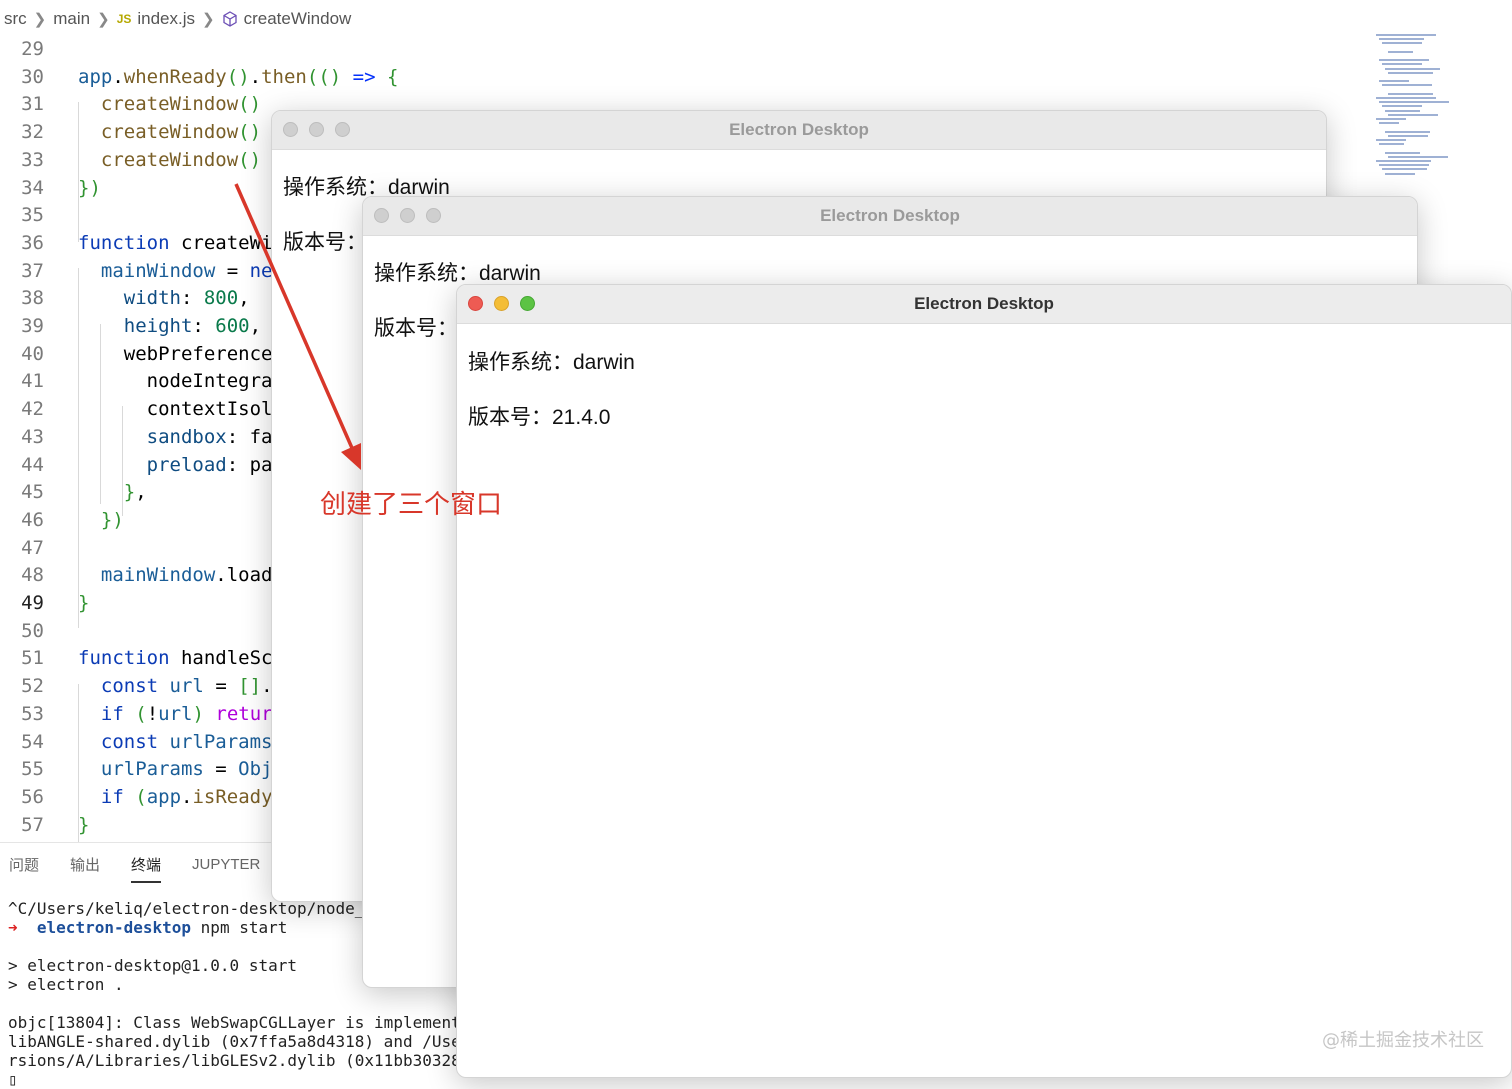 The image size is (1512, 1089). I want to click on line-number: 49, so click(32, 603).